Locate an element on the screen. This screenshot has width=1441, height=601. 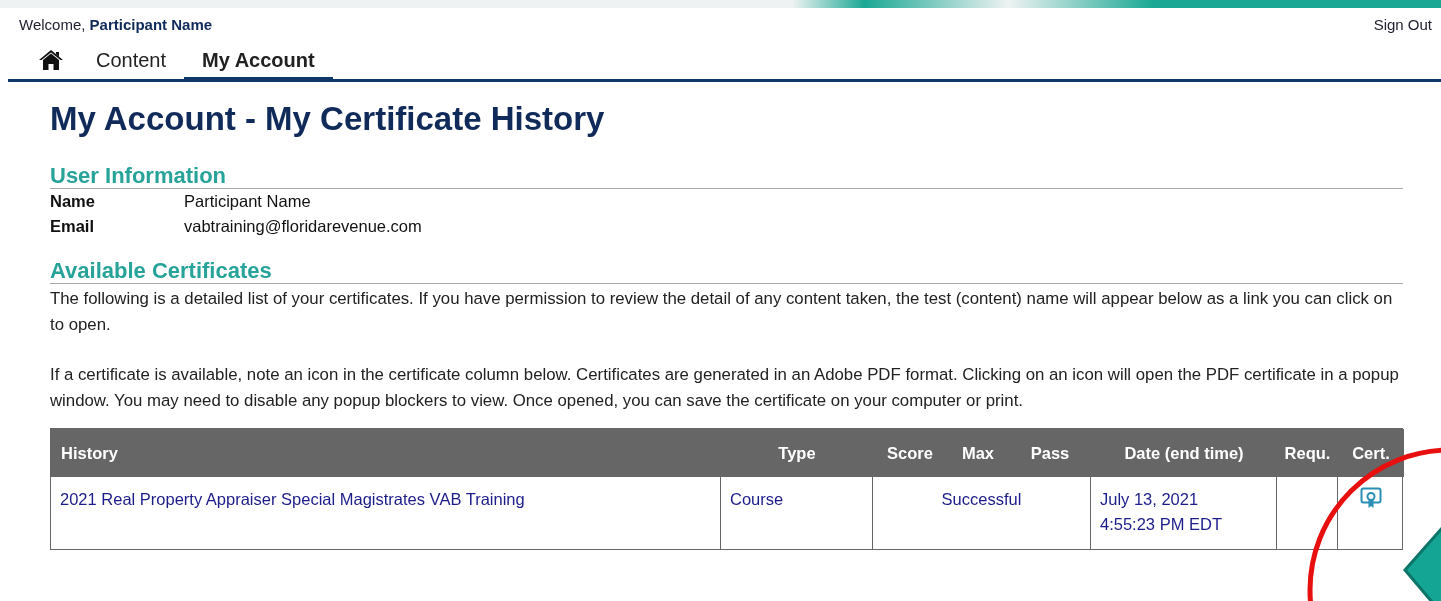
certificate-icon is located at coordinates (1371, 498).